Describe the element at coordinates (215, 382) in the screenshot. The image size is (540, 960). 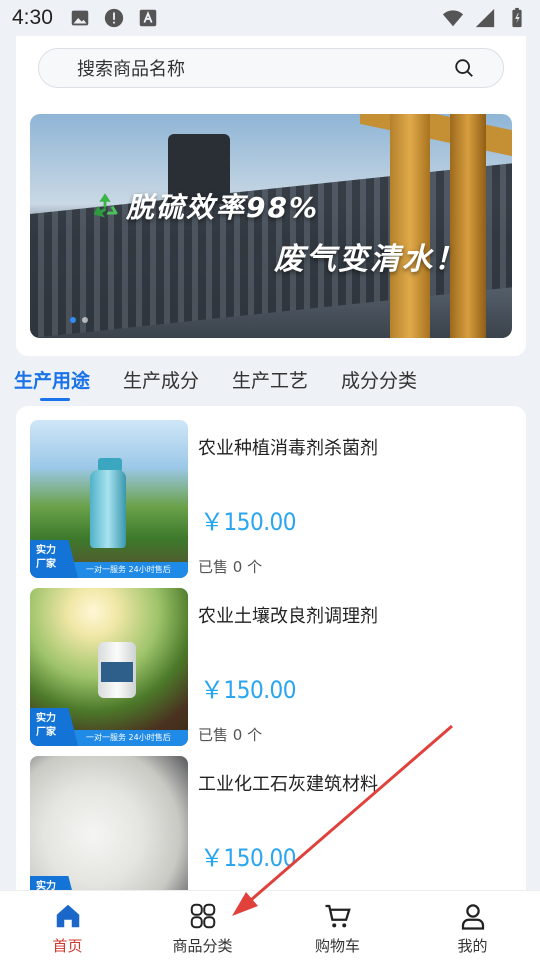
I see `category-tabs: 生产用途 生产成分 生产工艺 成分分类` at that location.